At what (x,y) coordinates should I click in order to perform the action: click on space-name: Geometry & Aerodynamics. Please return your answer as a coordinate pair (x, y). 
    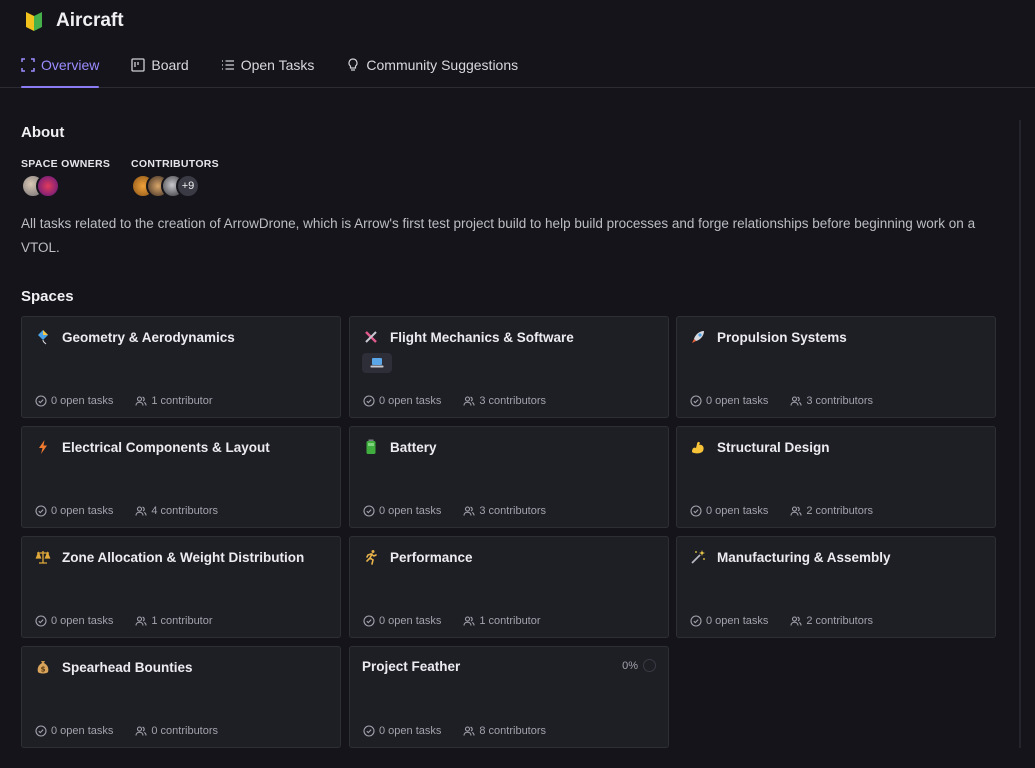
    Looking at the image, I should click on (148, 337).